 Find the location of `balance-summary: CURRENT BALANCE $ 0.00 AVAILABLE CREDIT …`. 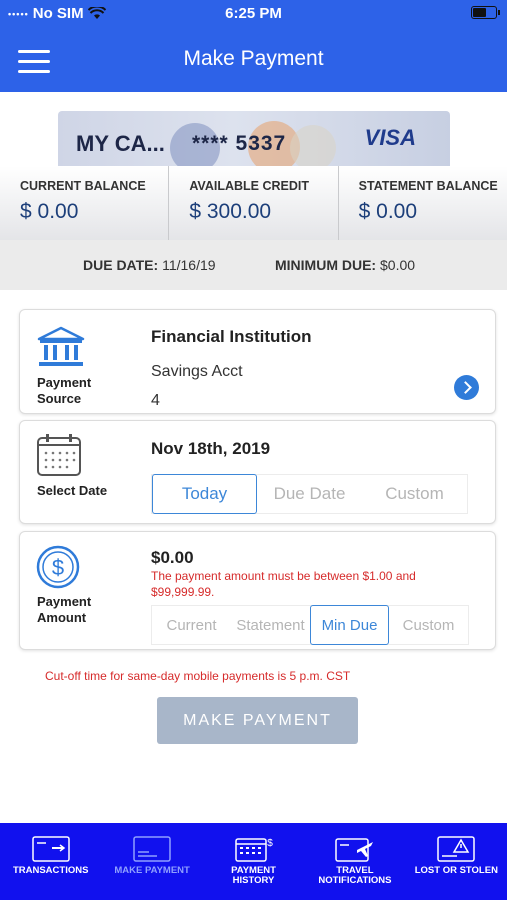

balance-summary: CURRENT BALANCE $ 0.00 AVAILABLE CREDIT … is located at coordinates (253, 203).